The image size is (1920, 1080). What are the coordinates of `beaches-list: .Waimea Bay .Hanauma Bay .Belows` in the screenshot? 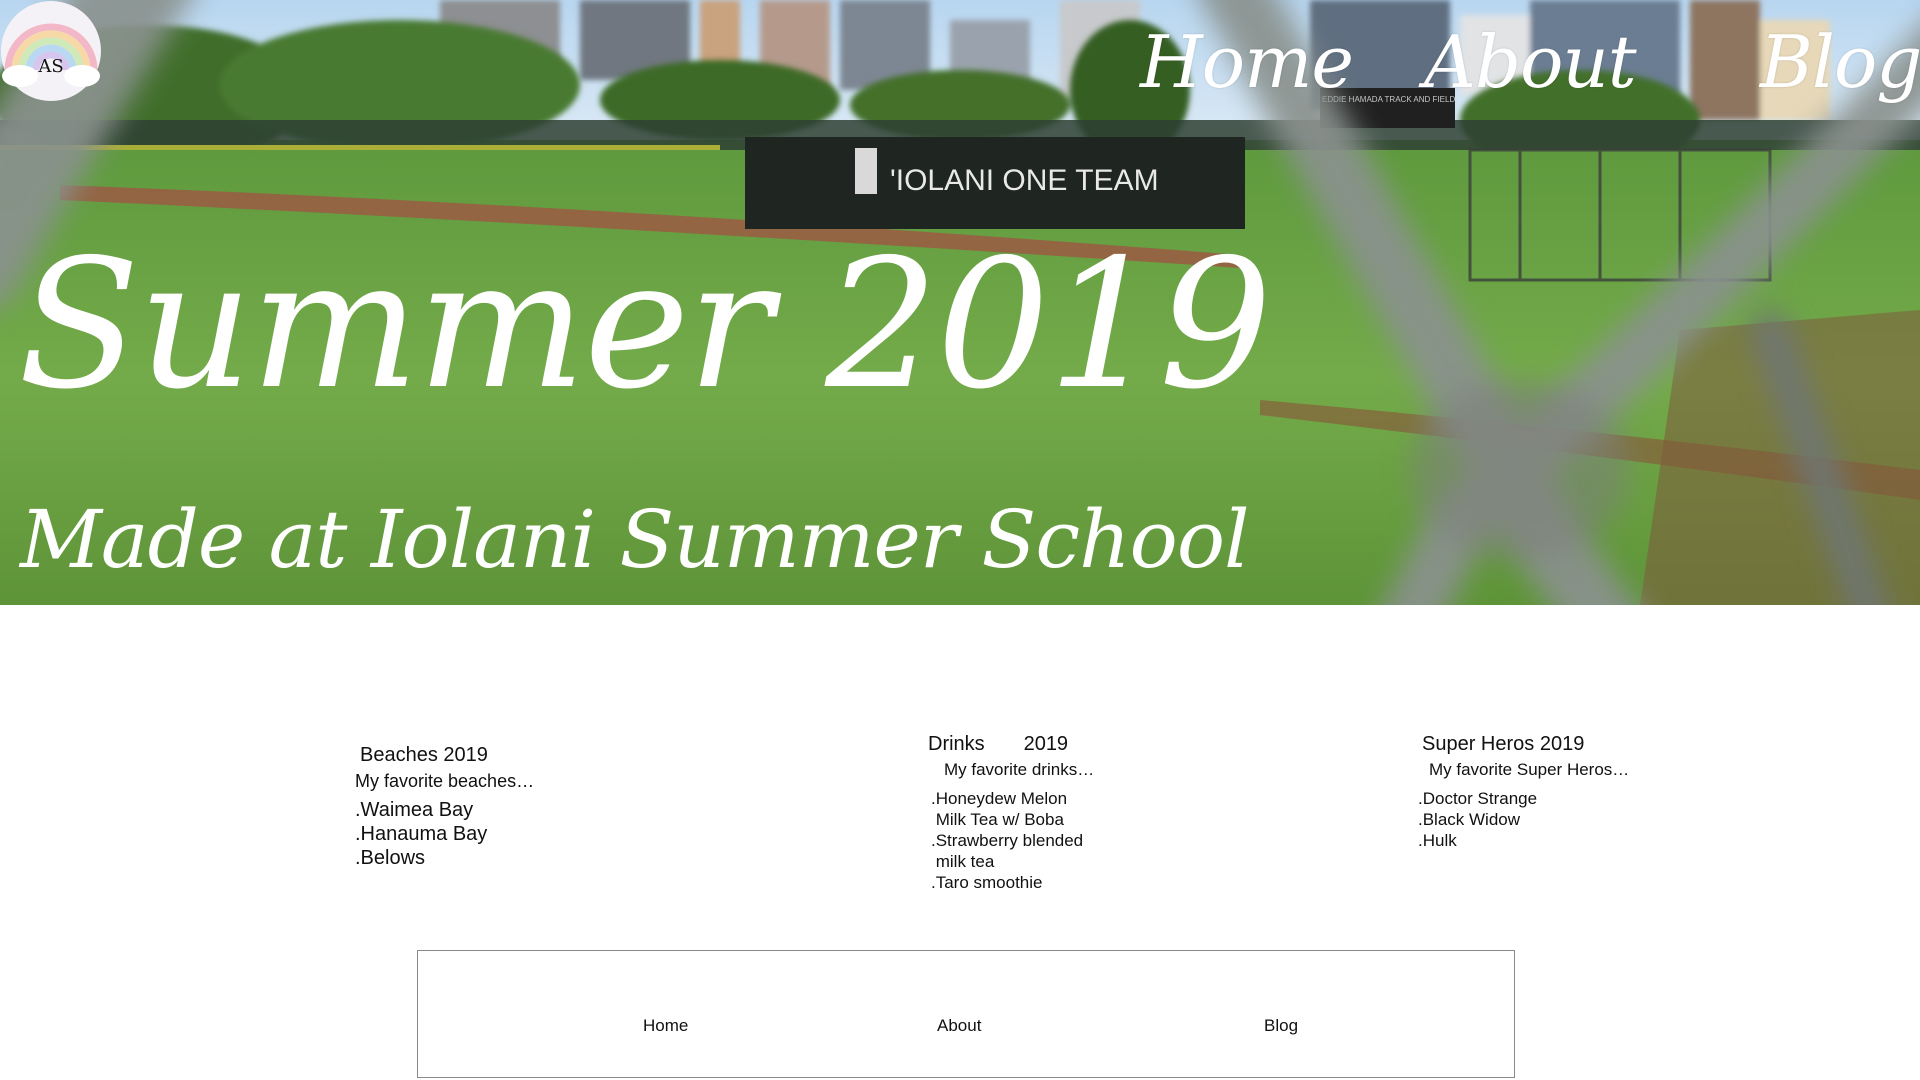 It's located at (444, 834).